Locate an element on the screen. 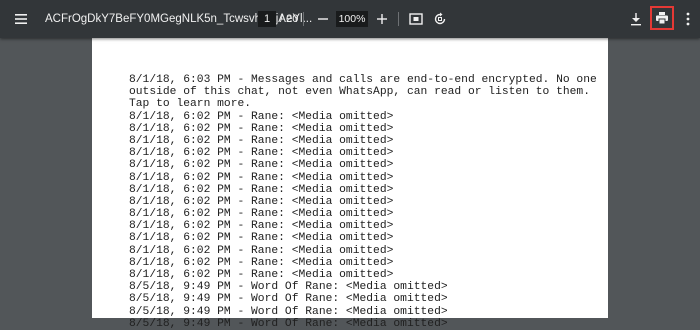  page-number-input: 1 is located at coordinates (267, 19).